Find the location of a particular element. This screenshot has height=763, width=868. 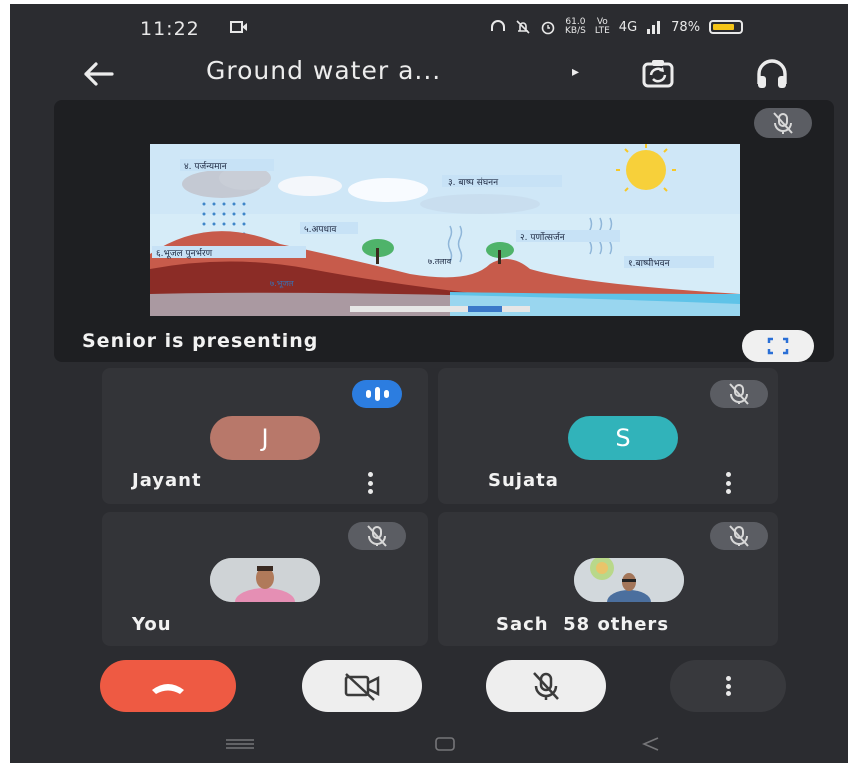

participant-tile-sujata: S Sujata is located at coordinates (608, 436).